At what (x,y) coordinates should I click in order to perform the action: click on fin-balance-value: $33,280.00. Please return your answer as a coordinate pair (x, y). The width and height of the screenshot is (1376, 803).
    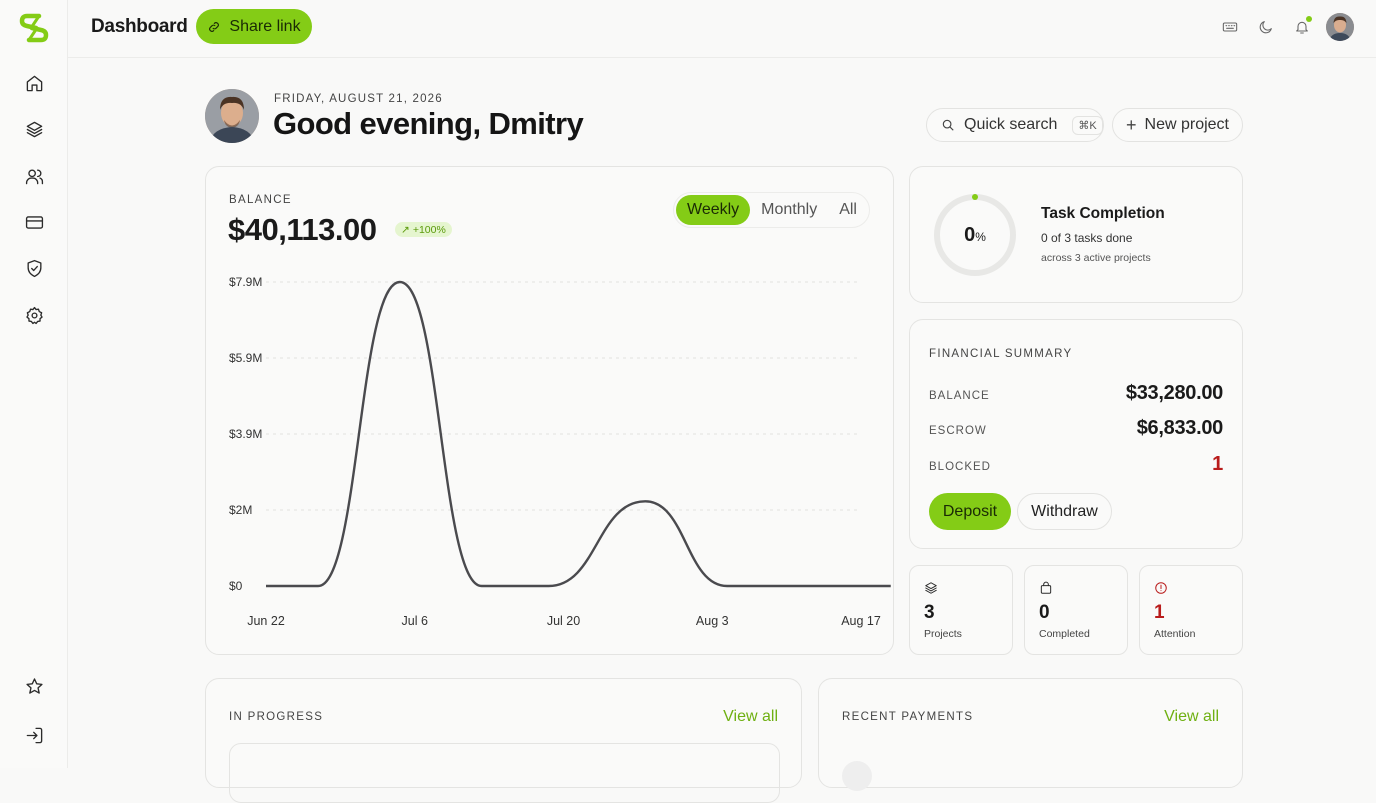
    Looking at the image, I should click on (1174, 393).